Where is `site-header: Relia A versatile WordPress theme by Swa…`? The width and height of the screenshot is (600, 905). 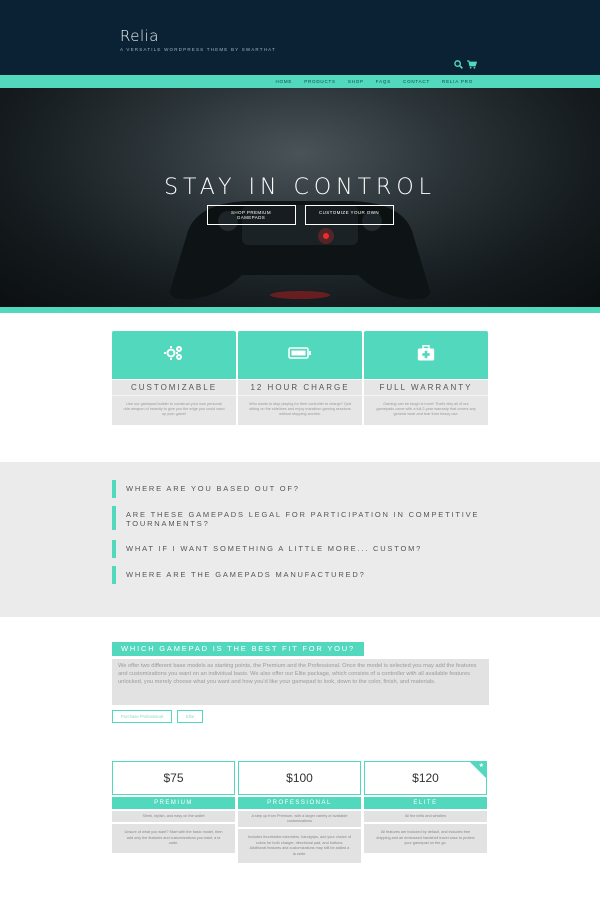
site-header: Relia A versatile WordPress theme by Swa… is located at coordinates (300, 37).